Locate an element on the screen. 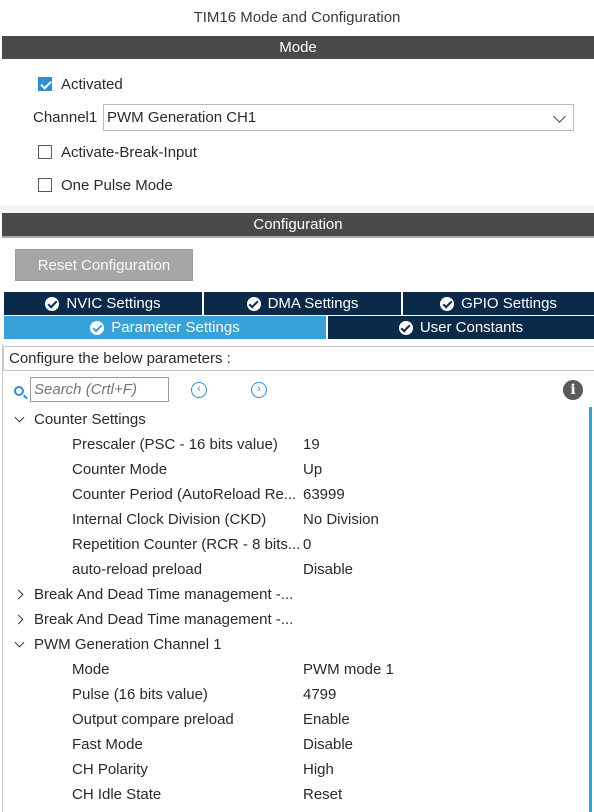  activated-checkbox-row: Activated is located at coordinates (80, 84).